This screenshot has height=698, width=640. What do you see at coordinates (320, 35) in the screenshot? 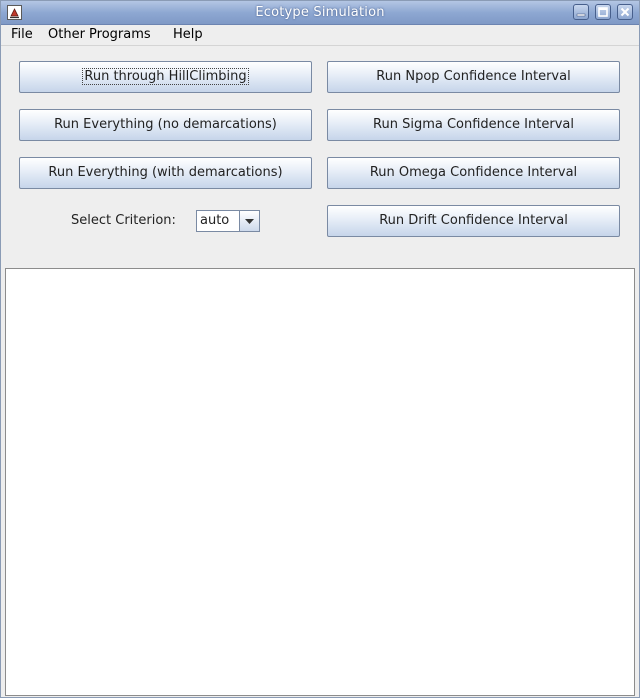
I see `menu-bar: File Other Programs Help` at bounding box center [320, 35].